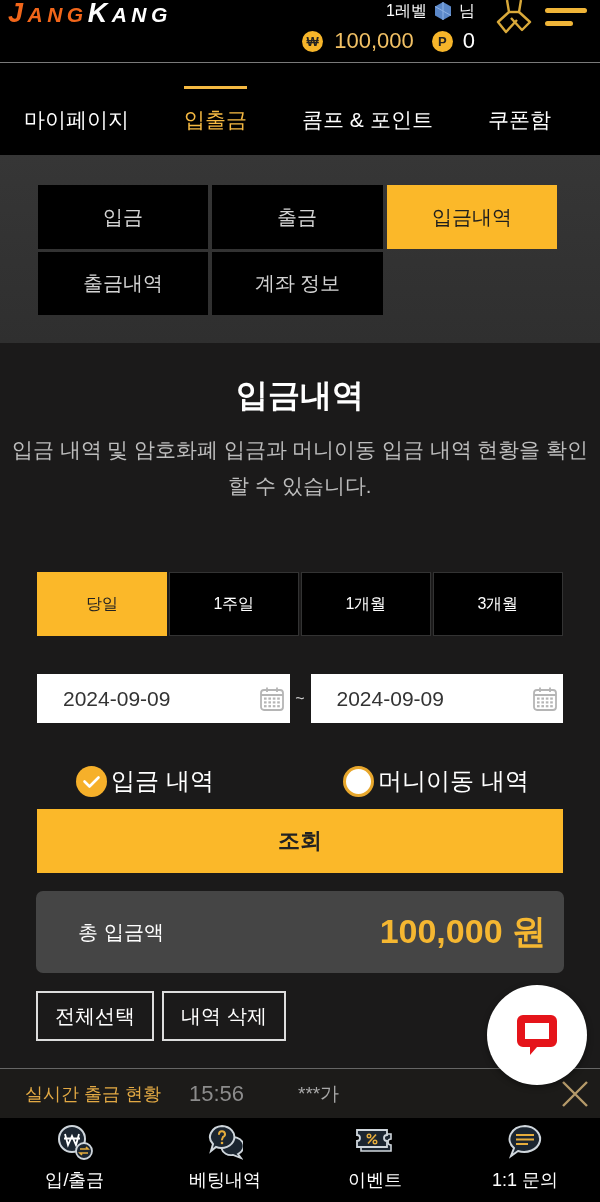  I want to click on check-circle-icon, so click(91, 781).